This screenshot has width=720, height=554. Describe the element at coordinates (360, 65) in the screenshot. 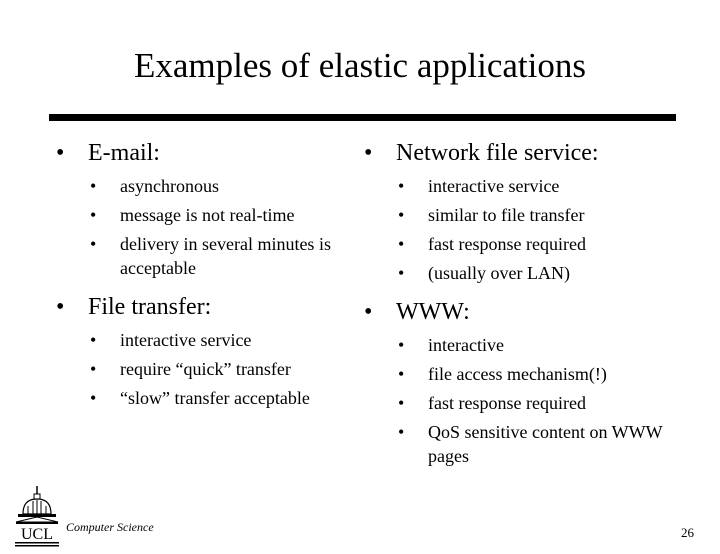

I see `slide-title: Examples of elastic applications` at that location.